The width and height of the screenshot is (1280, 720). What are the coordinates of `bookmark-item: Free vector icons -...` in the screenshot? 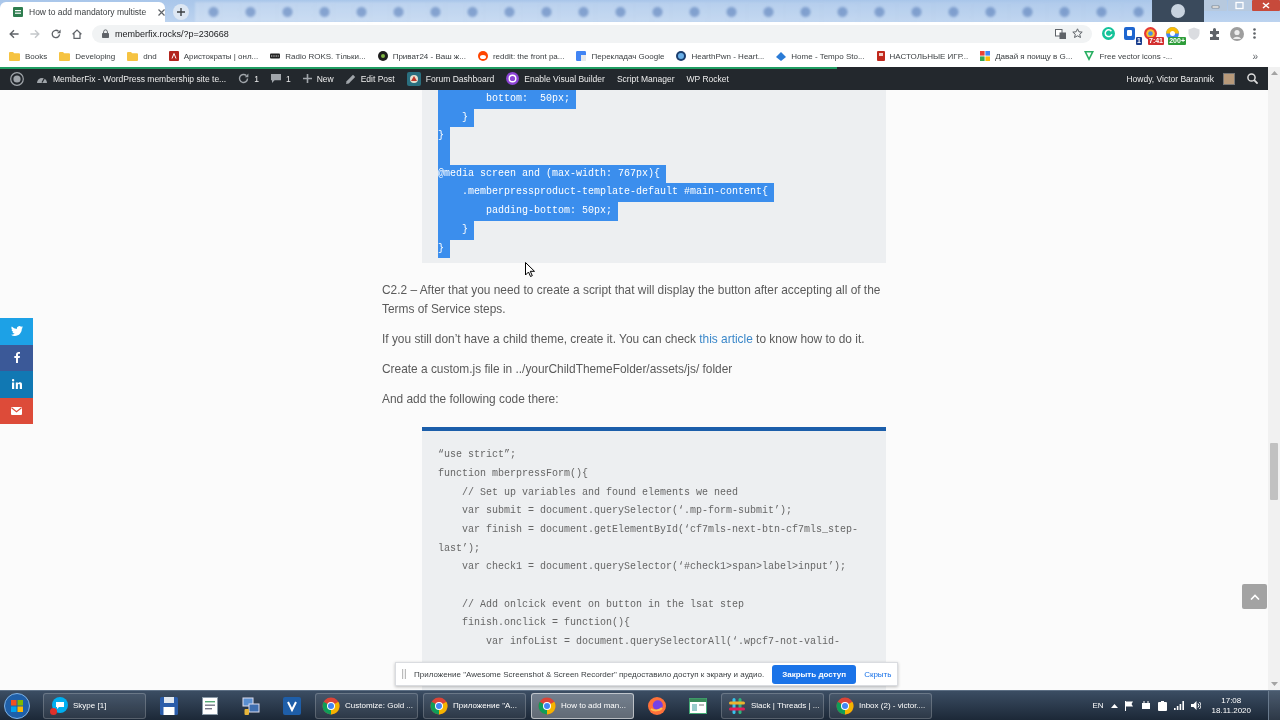 It's located at (1128, 56).